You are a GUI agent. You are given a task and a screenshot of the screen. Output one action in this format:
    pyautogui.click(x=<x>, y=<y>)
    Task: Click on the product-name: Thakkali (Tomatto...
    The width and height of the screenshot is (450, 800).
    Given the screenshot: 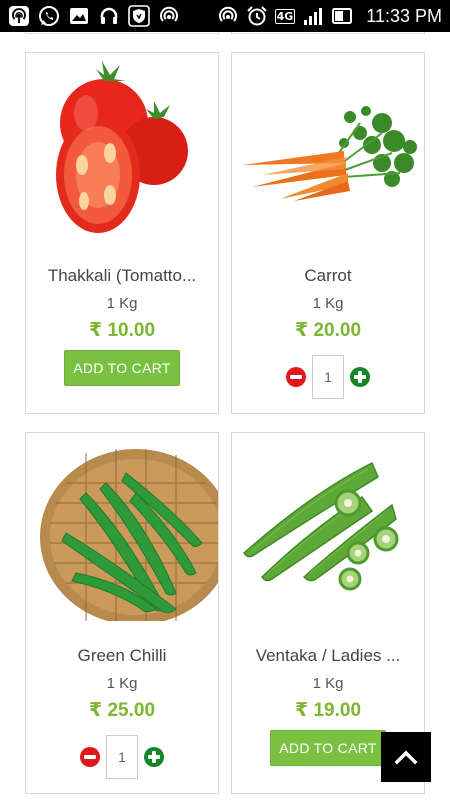 What is the action you would take?
    pyautogui.click(x=122, y=276)
    